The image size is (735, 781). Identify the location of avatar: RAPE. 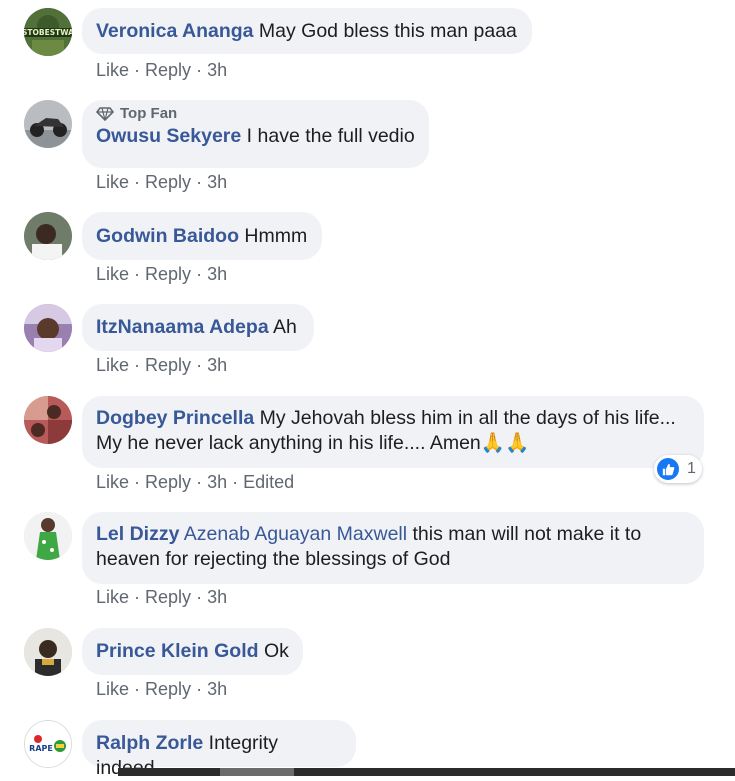
(48, 744).